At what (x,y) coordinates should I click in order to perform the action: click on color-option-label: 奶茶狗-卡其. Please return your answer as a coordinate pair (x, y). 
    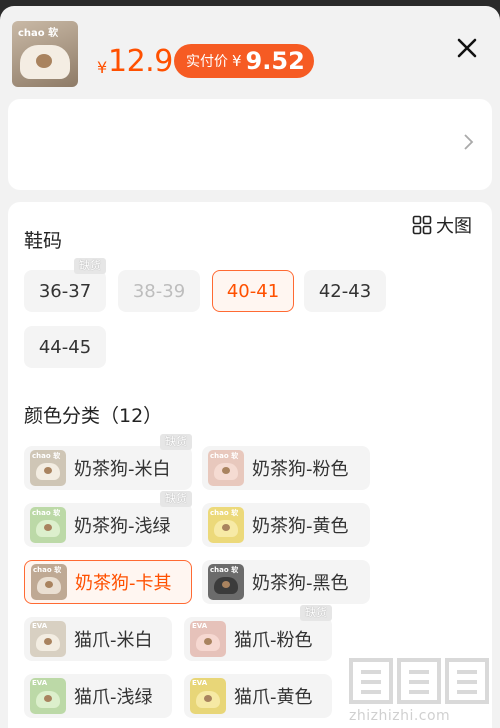
    Looking at the image, I should click on (123, 583).